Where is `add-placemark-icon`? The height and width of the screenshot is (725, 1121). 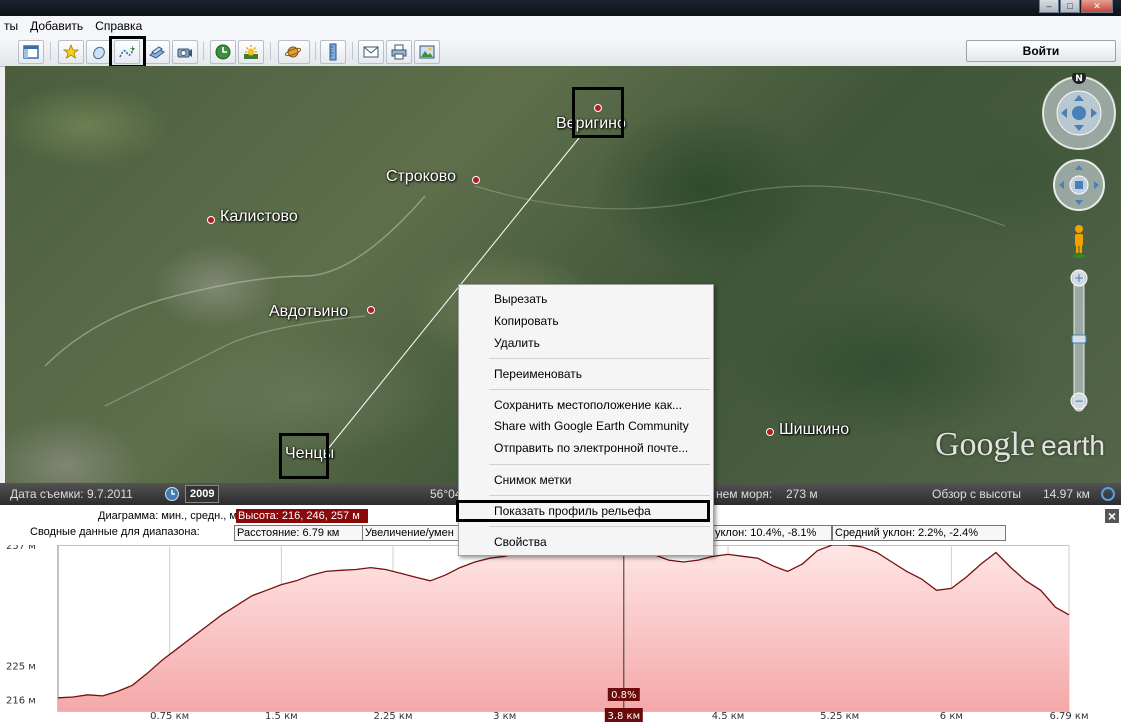
add-placemark-icon is located at coordinates (71, 51).